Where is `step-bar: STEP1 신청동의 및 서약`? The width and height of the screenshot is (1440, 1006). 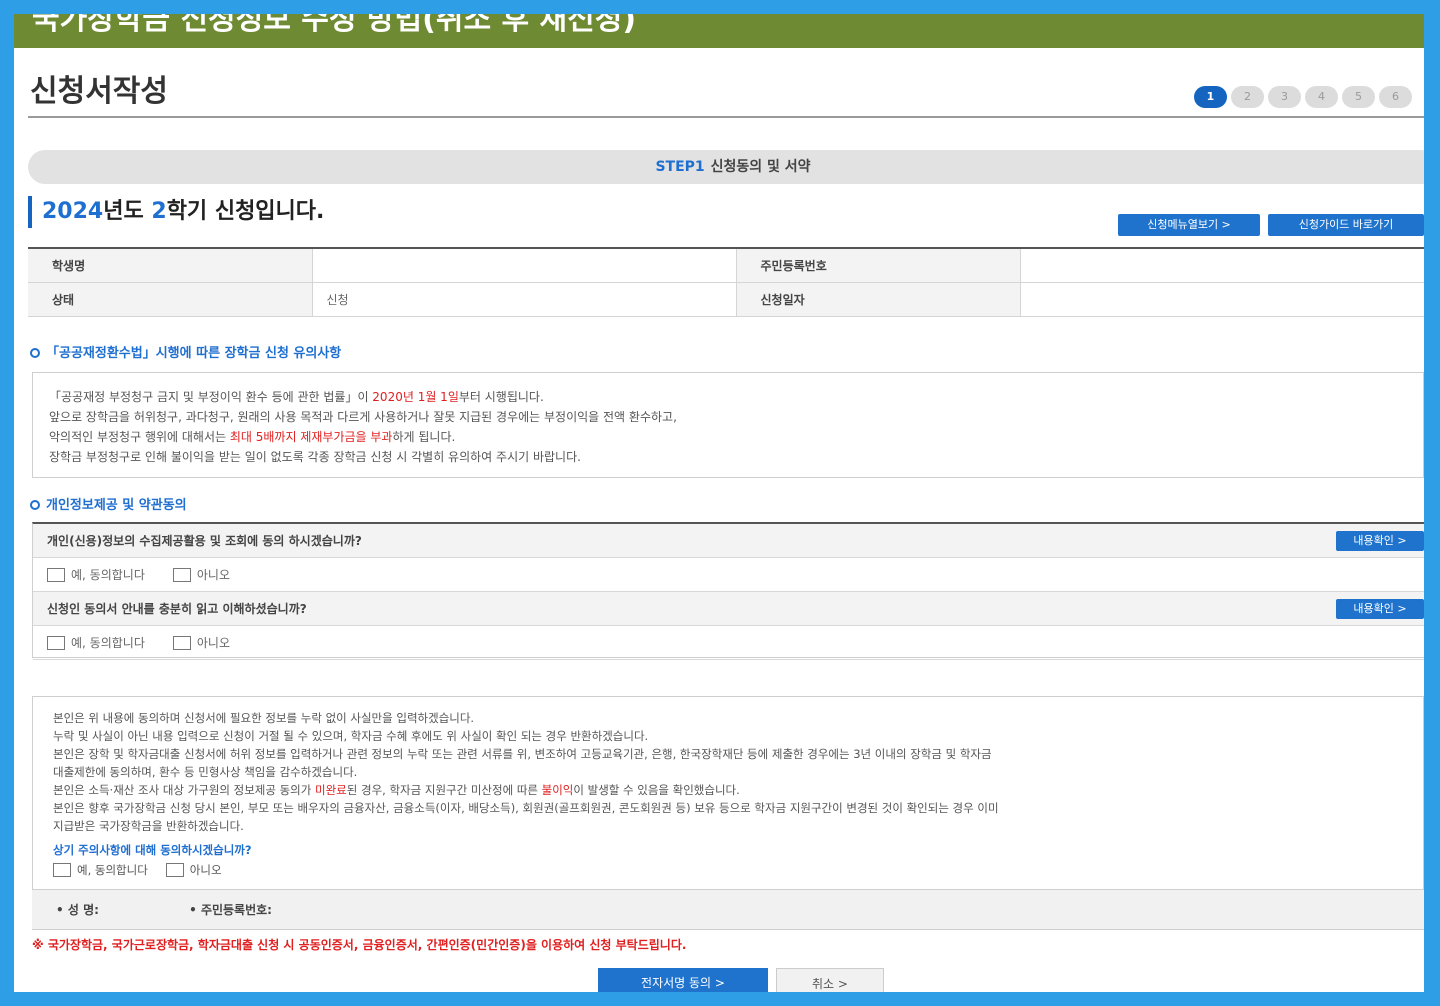 step-bar: STEP1 신청동의 및 서약 is located at coordinates (726, 167).